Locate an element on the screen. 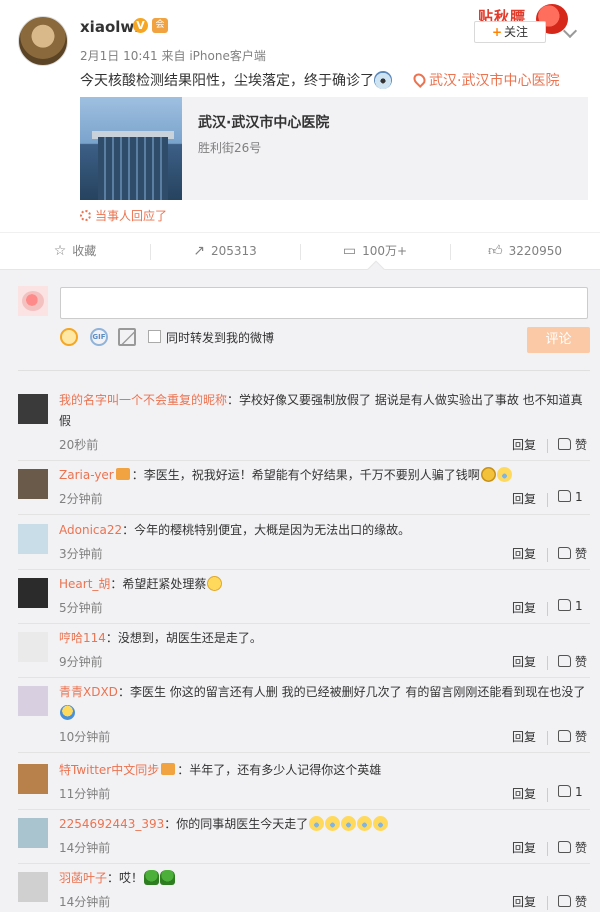  comment-time: 20秒前 is located at coordinates (79, 445).